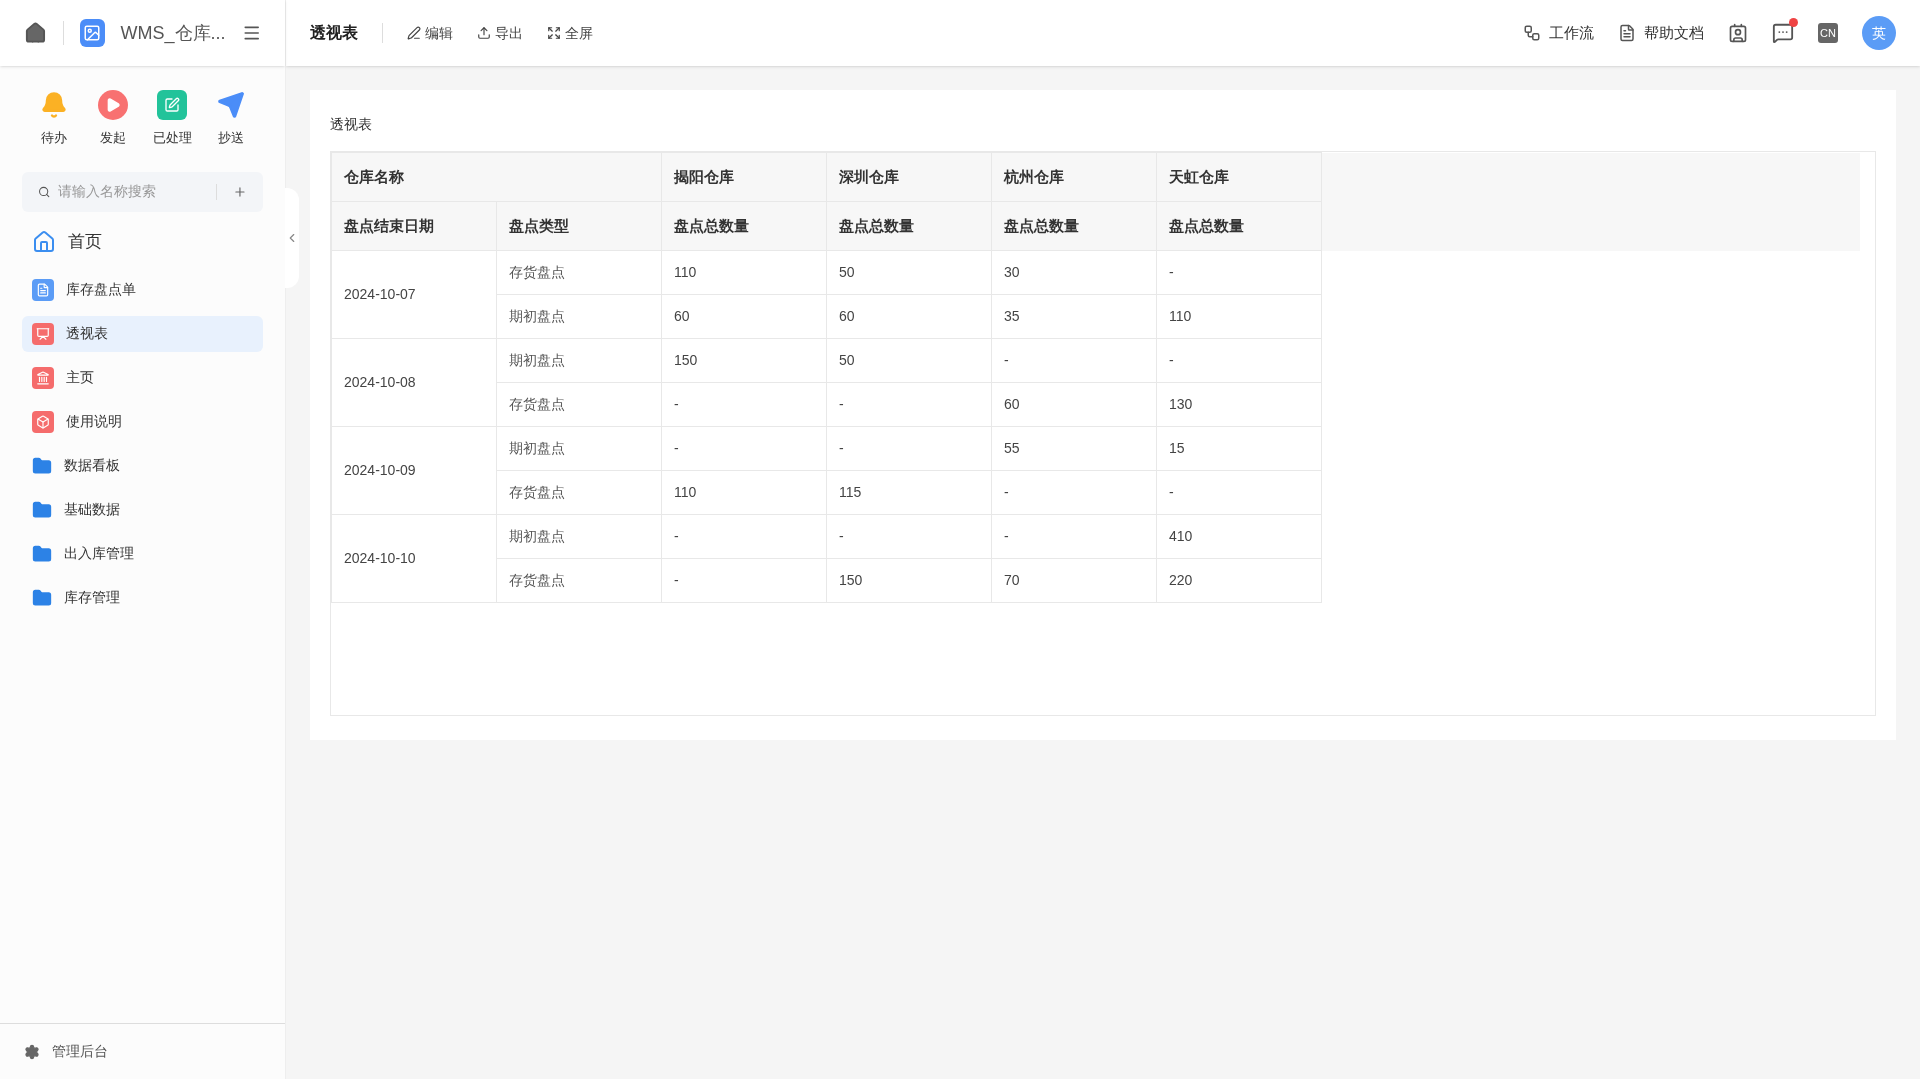  Describe the element at coordinates (1558, 33) in the screenshot. I see `header-link: 工作流` at that location.